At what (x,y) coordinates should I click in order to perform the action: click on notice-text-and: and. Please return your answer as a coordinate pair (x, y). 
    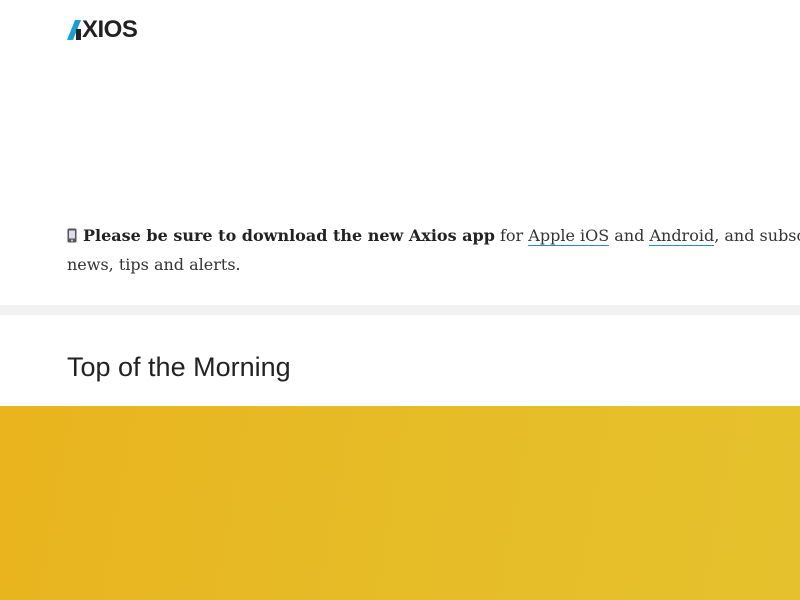
    Looking at the image, I should click on (629, 235).